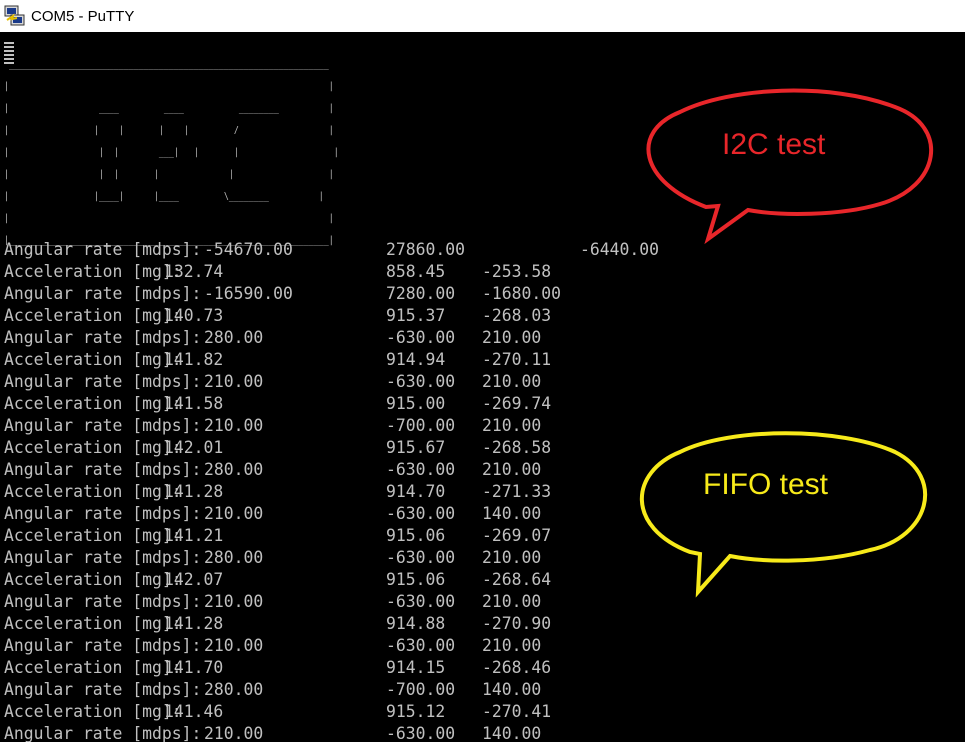 This screenshot has height=742, width=965. What do you see at coordinates (83, 16) in the screenshot?
I see `window-title: COM5 - PuTTY` at bounding box center [83, 16].